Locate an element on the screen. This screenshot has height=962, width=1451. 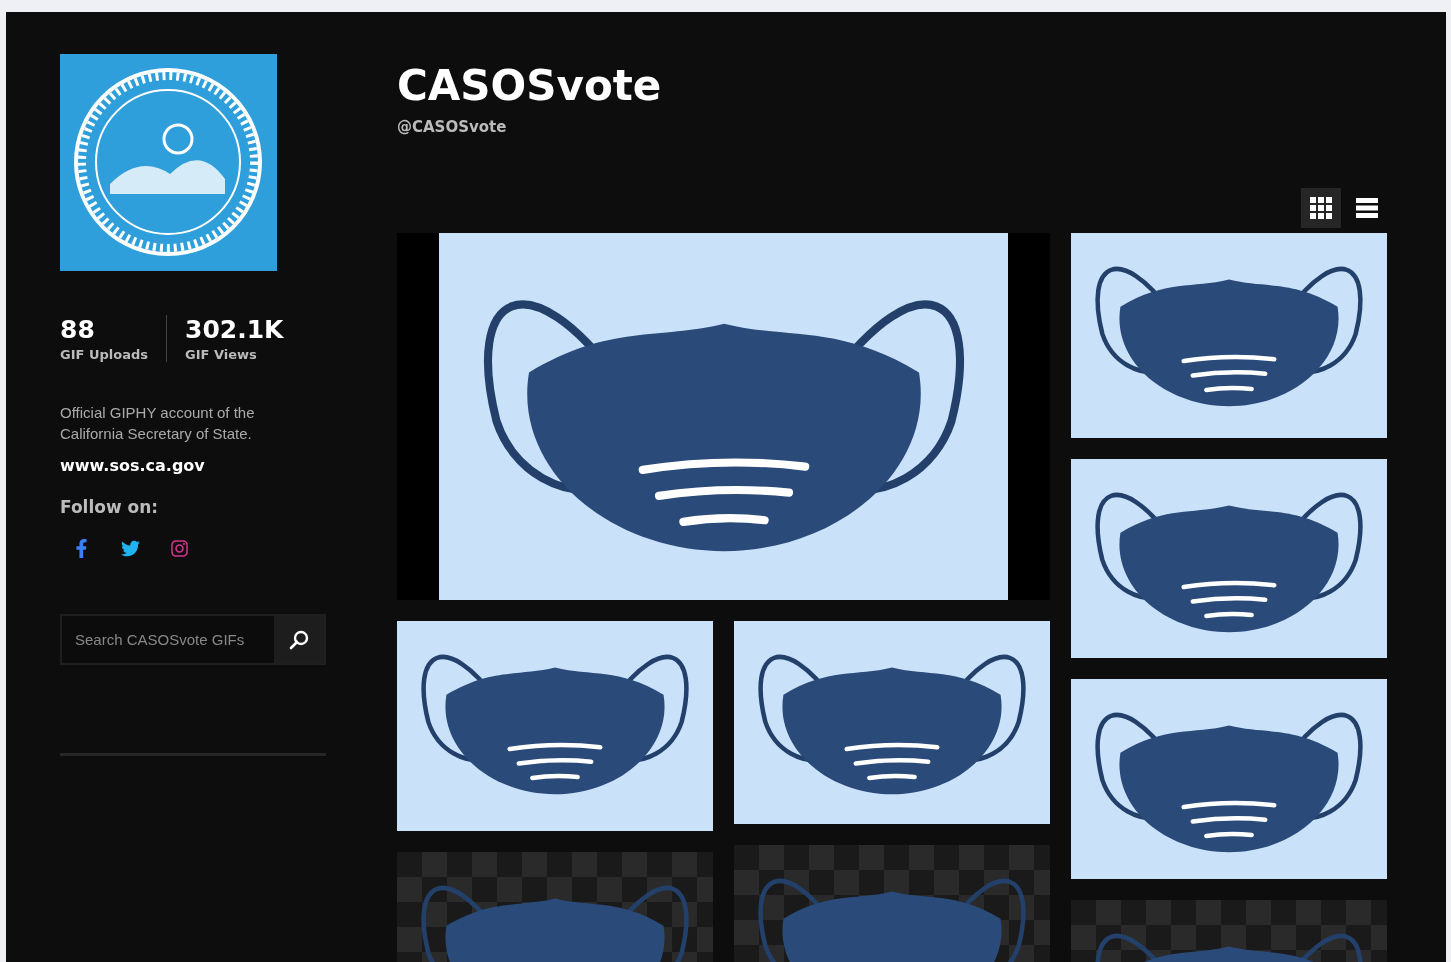
follow-label: Follow on: is located at coordinates (110, 507).